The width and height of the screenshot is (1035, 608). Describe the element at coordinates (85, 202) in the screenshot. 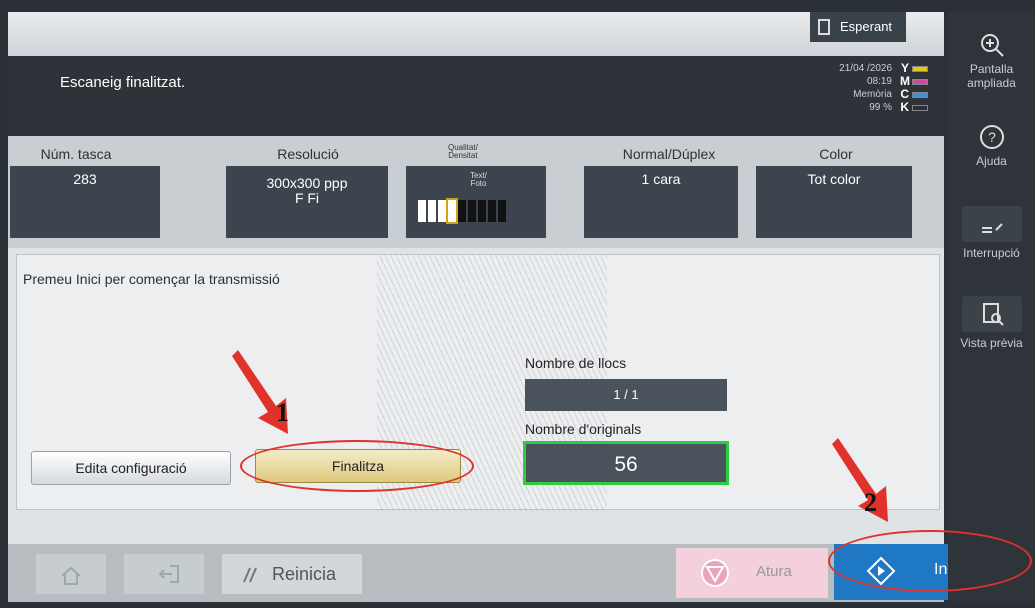

I see `job-number-box: 283` at that location.